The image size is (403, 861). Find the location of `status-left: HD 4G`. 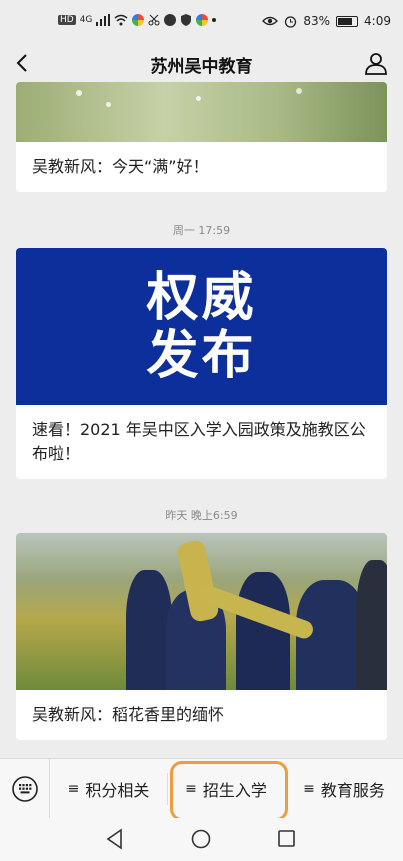

status-left: HD 4G is located at coordinates (137, 20).